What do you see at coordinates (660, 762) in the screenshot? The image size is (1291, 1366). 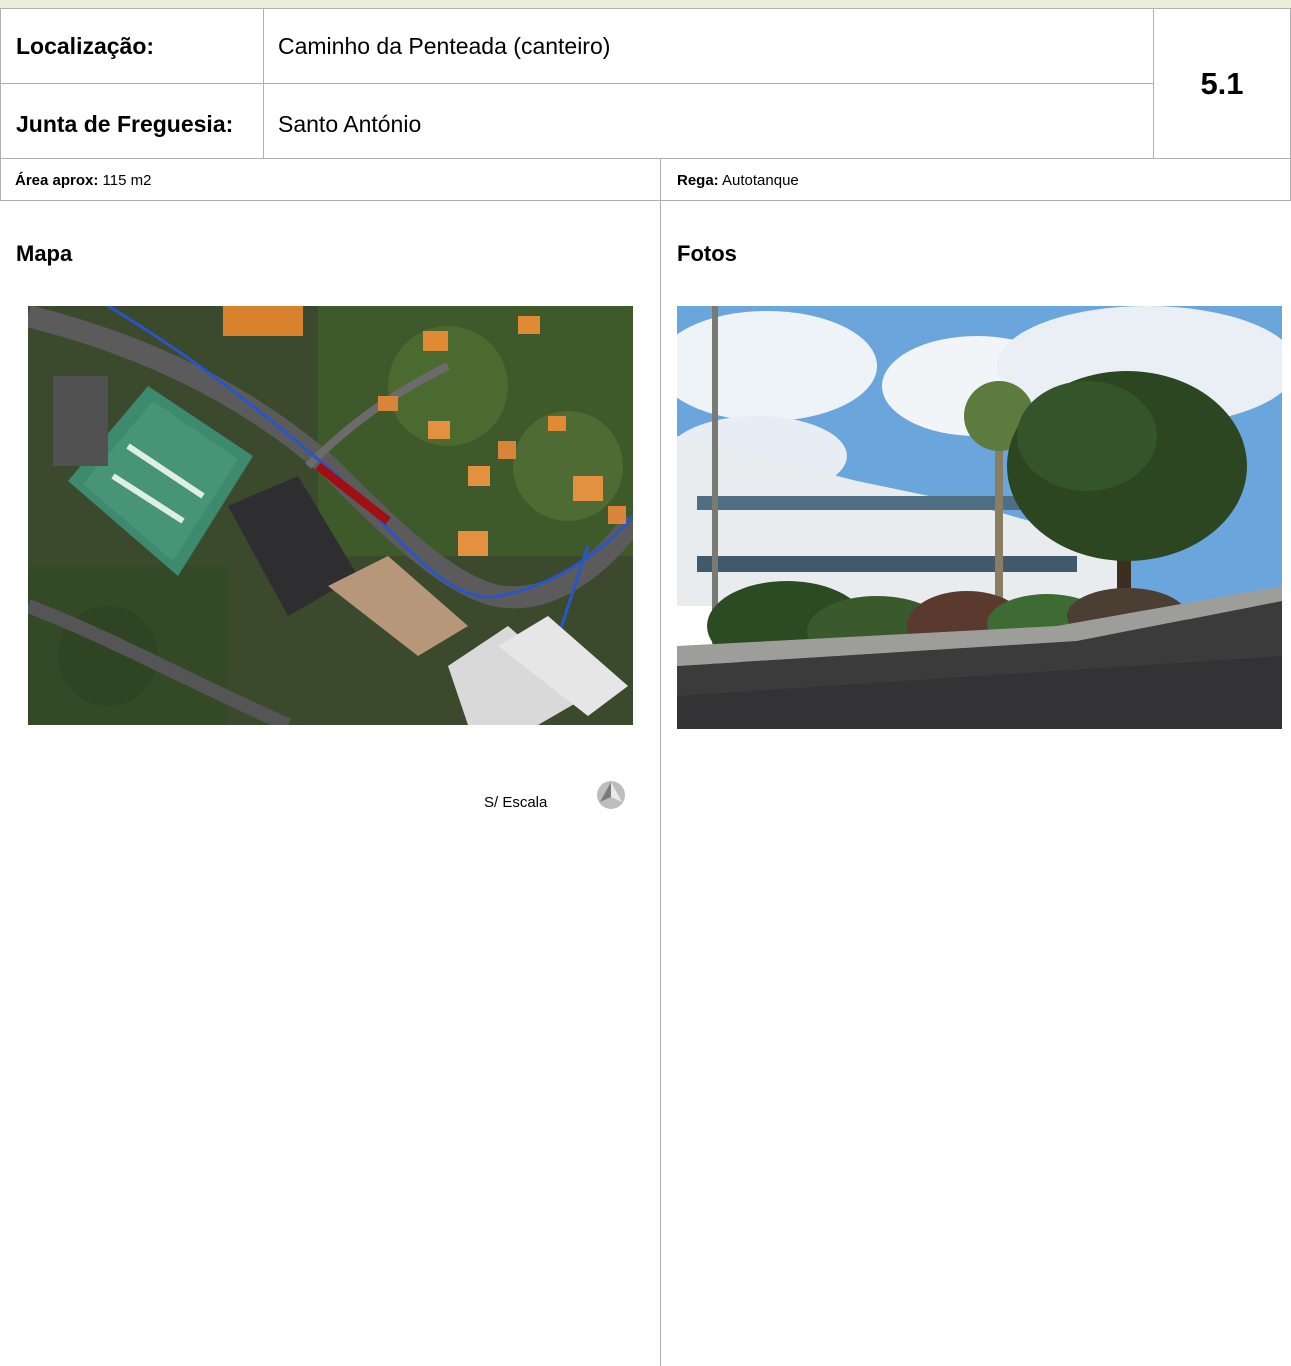 I see `column-divider` at bounding box center [660, 762].